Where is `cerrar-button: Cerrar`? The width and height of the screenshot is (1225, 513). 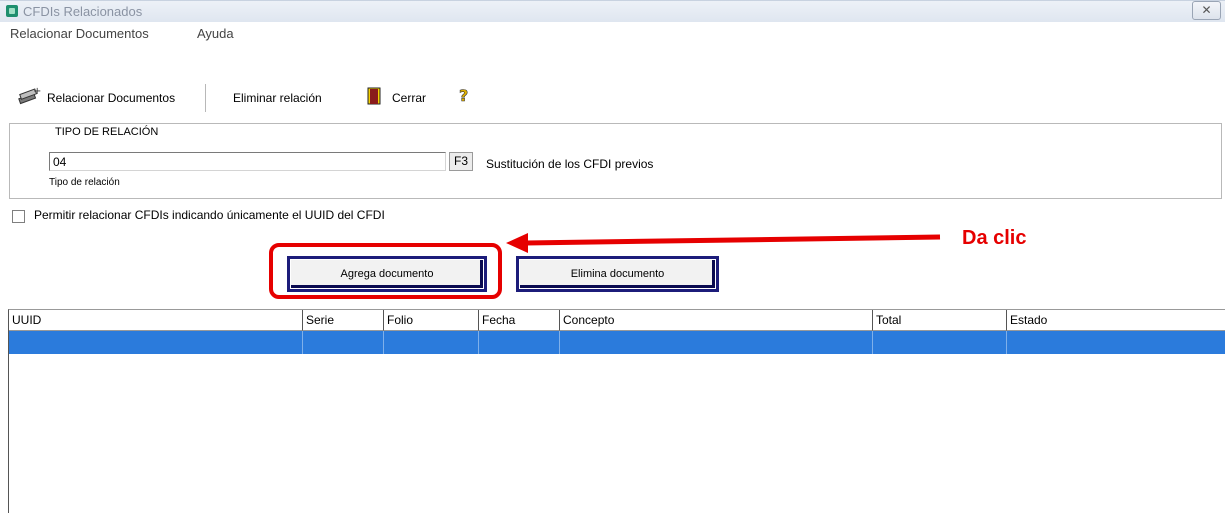 cerrar-button: Cerrar is located at coordinates (409, 98).